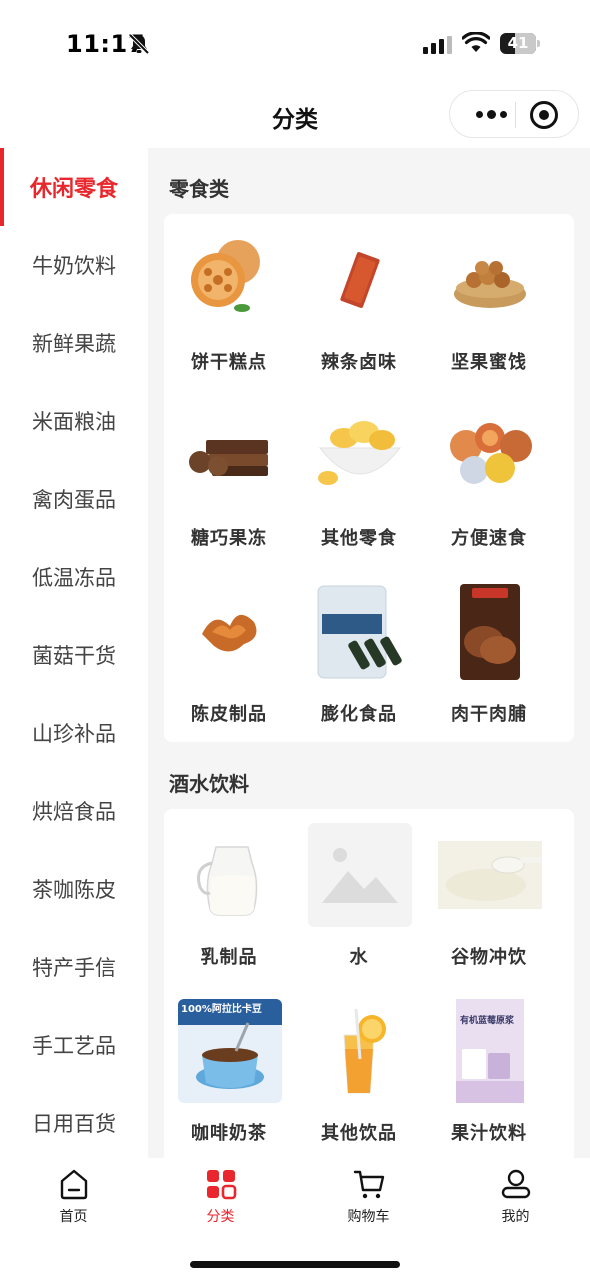  I want to click on grid-item-biscuit: 饼干糕点, so click(229, 294).